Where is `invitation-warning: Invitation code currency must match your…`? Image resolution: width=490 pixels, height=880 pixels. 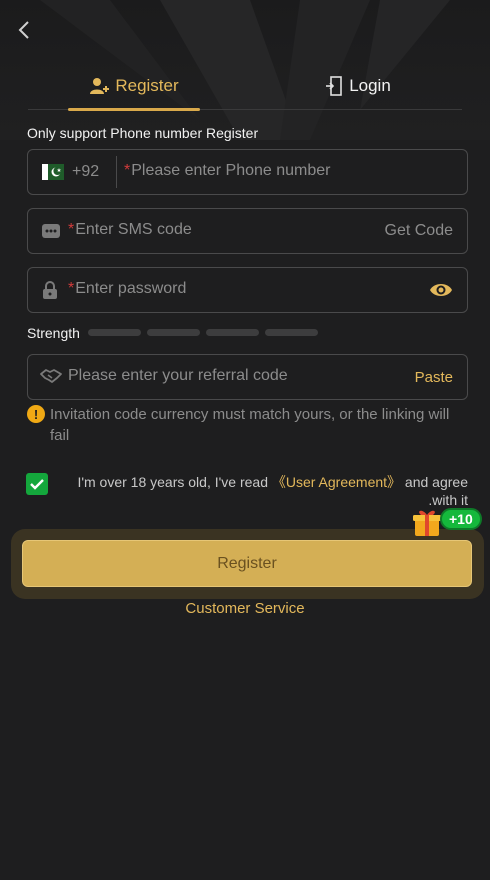
invitation-warning: Invitation code currency must match your… is located at coordinates (250, 425).